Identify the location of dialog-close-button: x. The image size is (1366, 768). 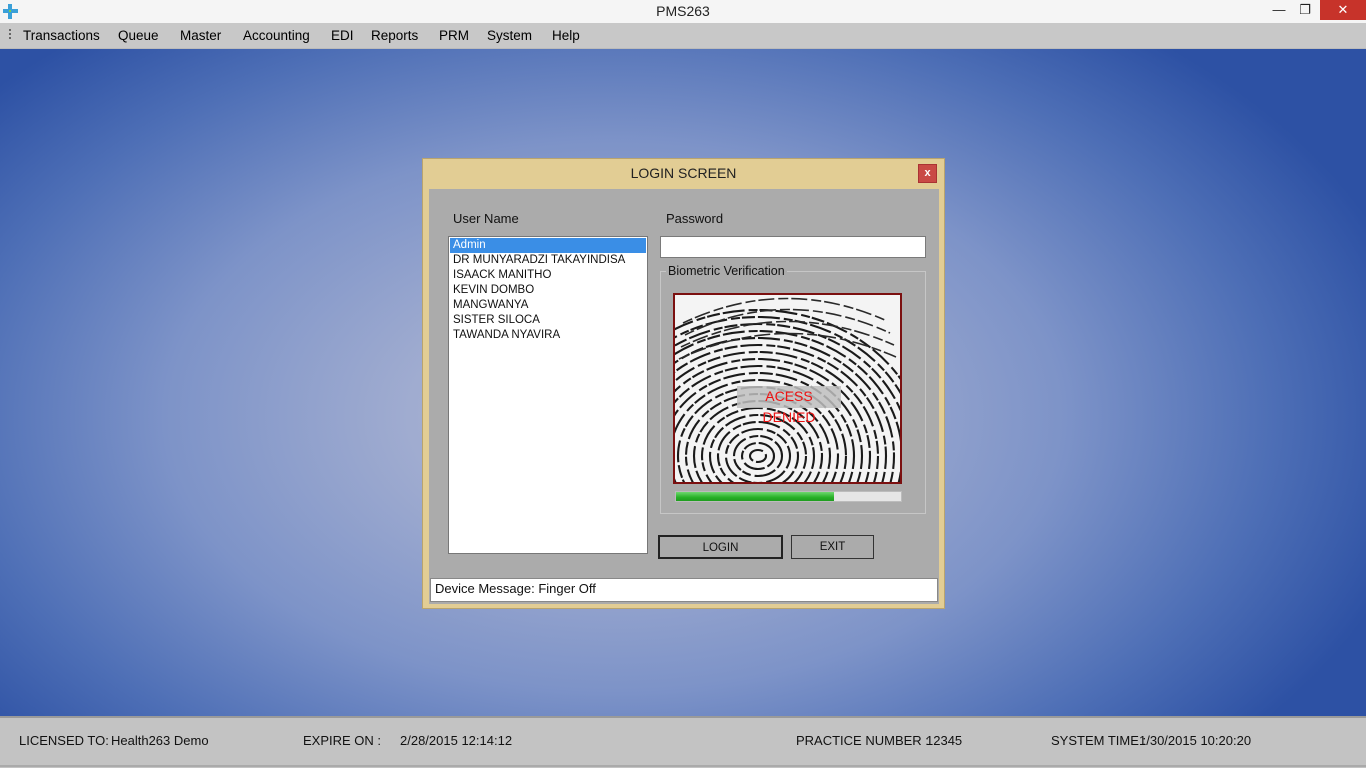
(927, 173).